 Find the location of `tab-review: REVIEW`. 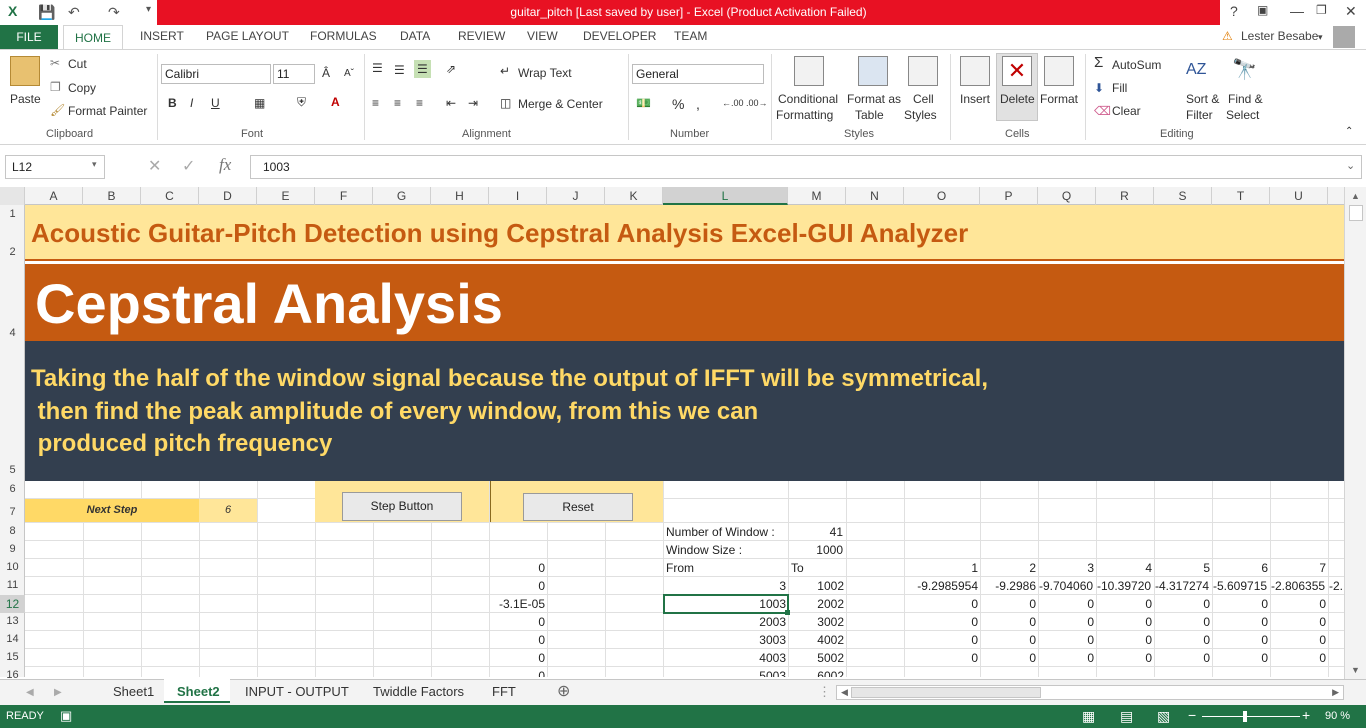

tab-review: REVIEW is located at coordinates (481, 36).